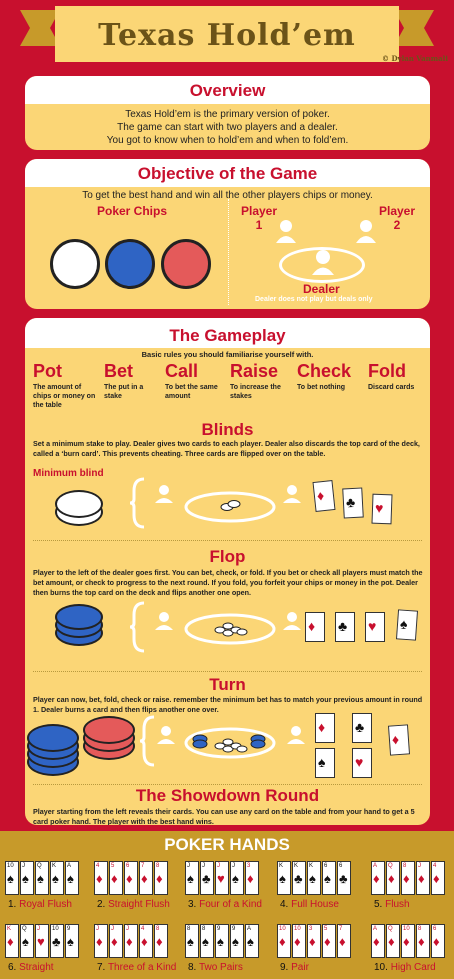 The image size is (454, 979). What do you see at coordinates (133, 878) in the screenshot?
I see `hand-cards: 4 ♦ 5 ♦ 6 ♦ 7 ♦ 8 ♦` at bounding box center [133, 878].